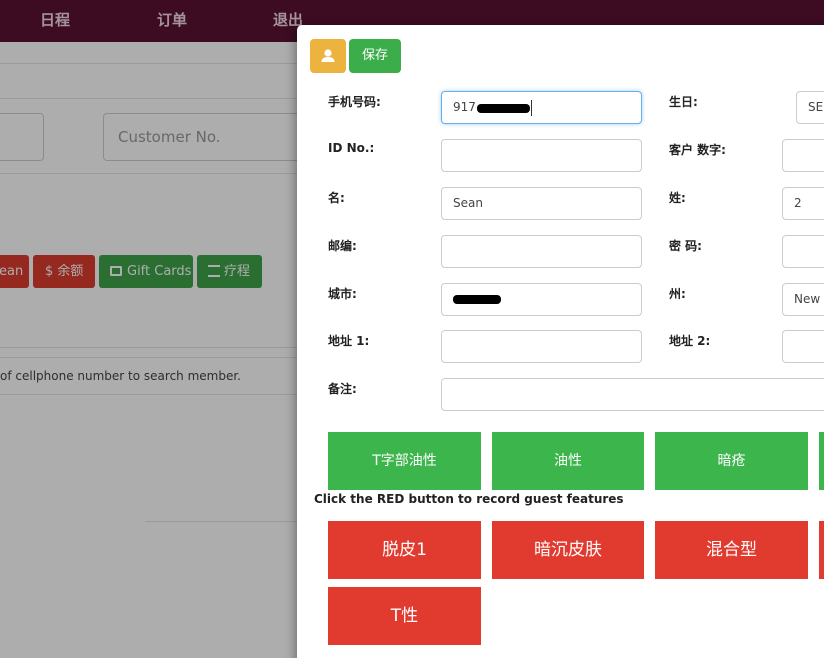 This screenshot has width=824, height=658. What do you see at coordinates (697, 150) in the screenshot?
I see `customer-number-label: 客户 数字:` at bounding box center [697, 150].